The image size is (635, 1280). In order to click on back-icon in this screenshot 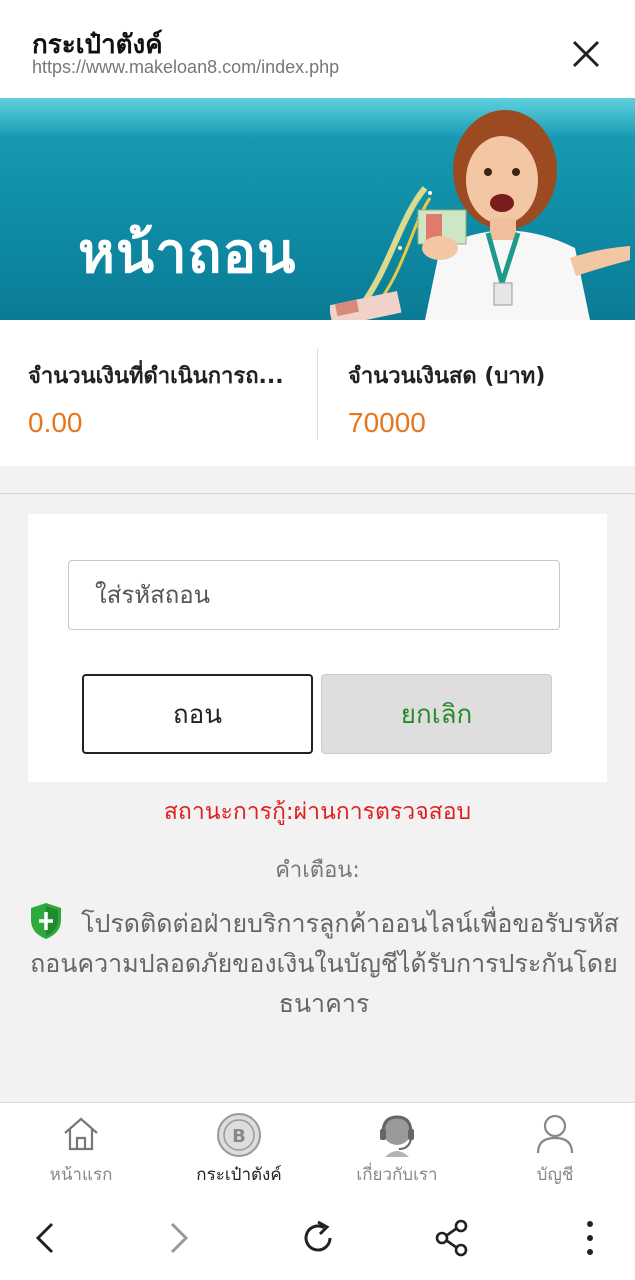, I will do `click(46, 1238)`.